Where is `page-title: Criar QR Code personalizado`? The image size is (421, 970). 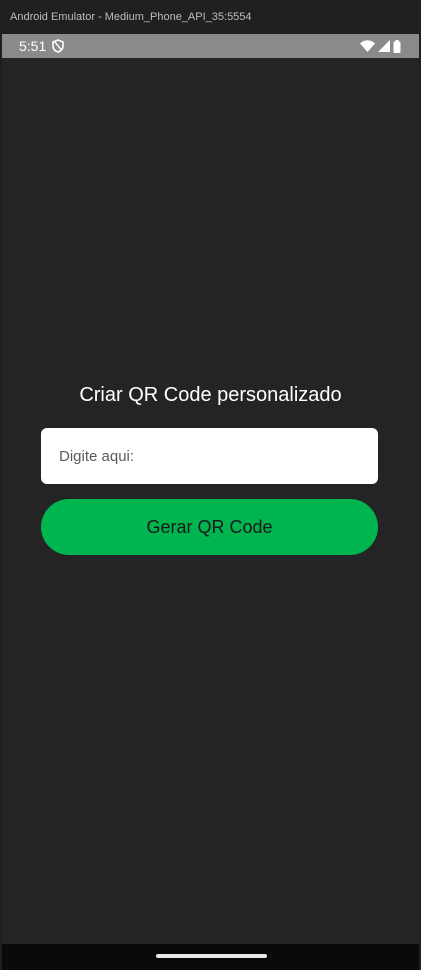 page-title: Criar QR Code personalizado is located at coordinates (210, 395).